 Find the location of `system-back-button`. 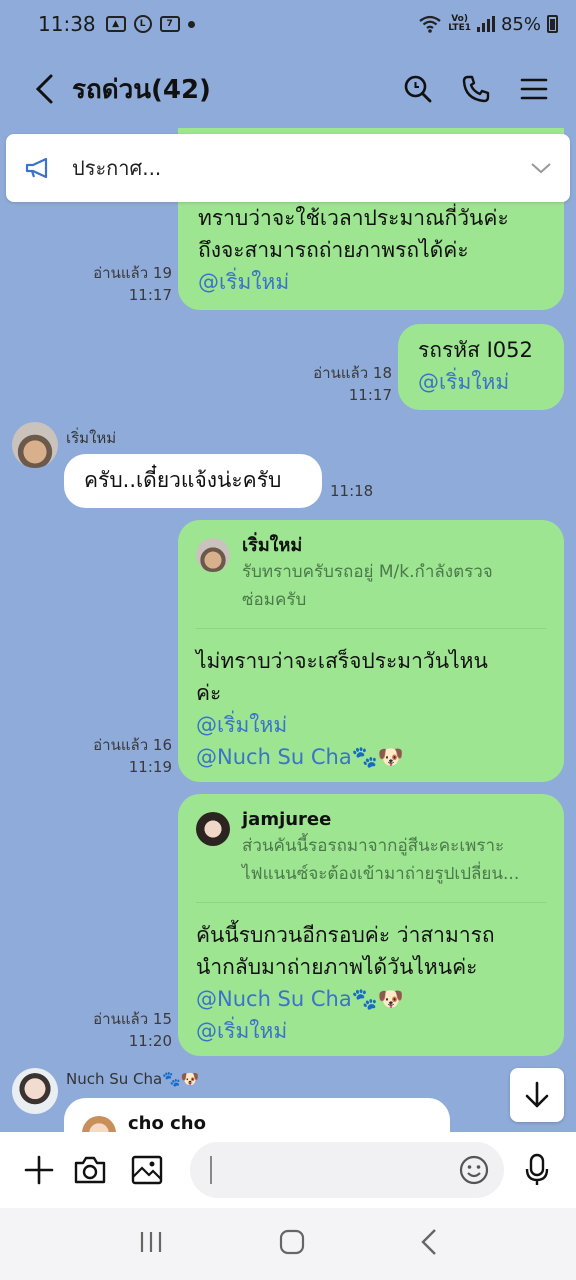

system-back-button is located at coordinates (429, 1244).